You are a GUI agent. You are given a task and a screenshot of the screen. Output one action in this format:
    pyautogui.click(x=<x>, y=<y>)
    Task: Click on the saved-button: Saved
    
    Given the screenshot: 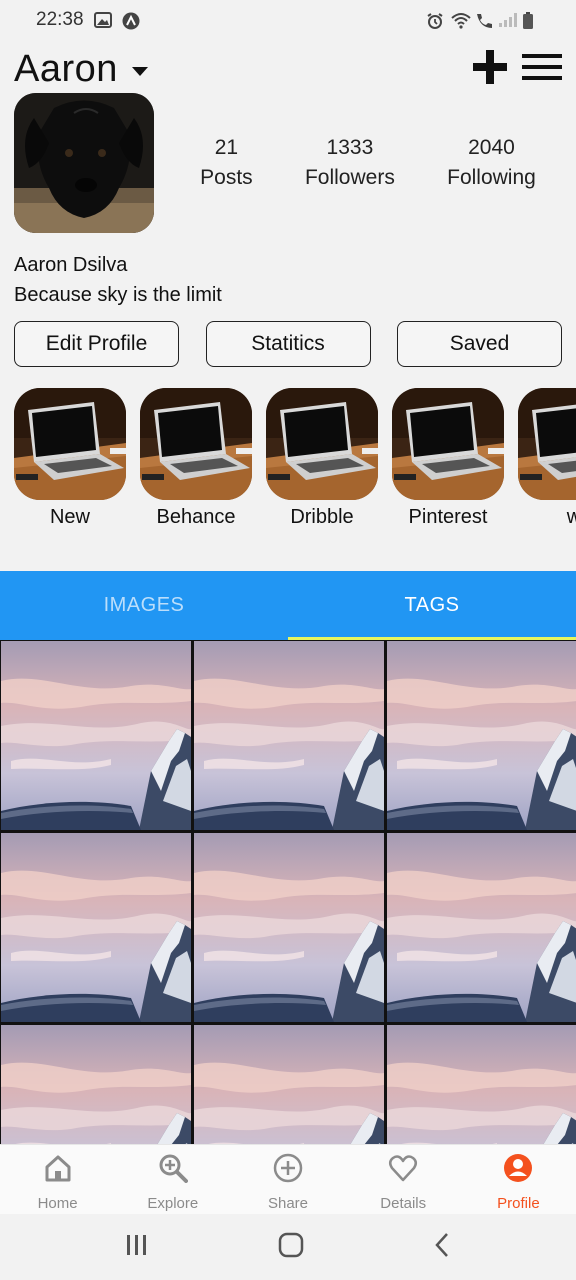 What is the action you would take?
    pyautogui.click(x=479, y=344)
    